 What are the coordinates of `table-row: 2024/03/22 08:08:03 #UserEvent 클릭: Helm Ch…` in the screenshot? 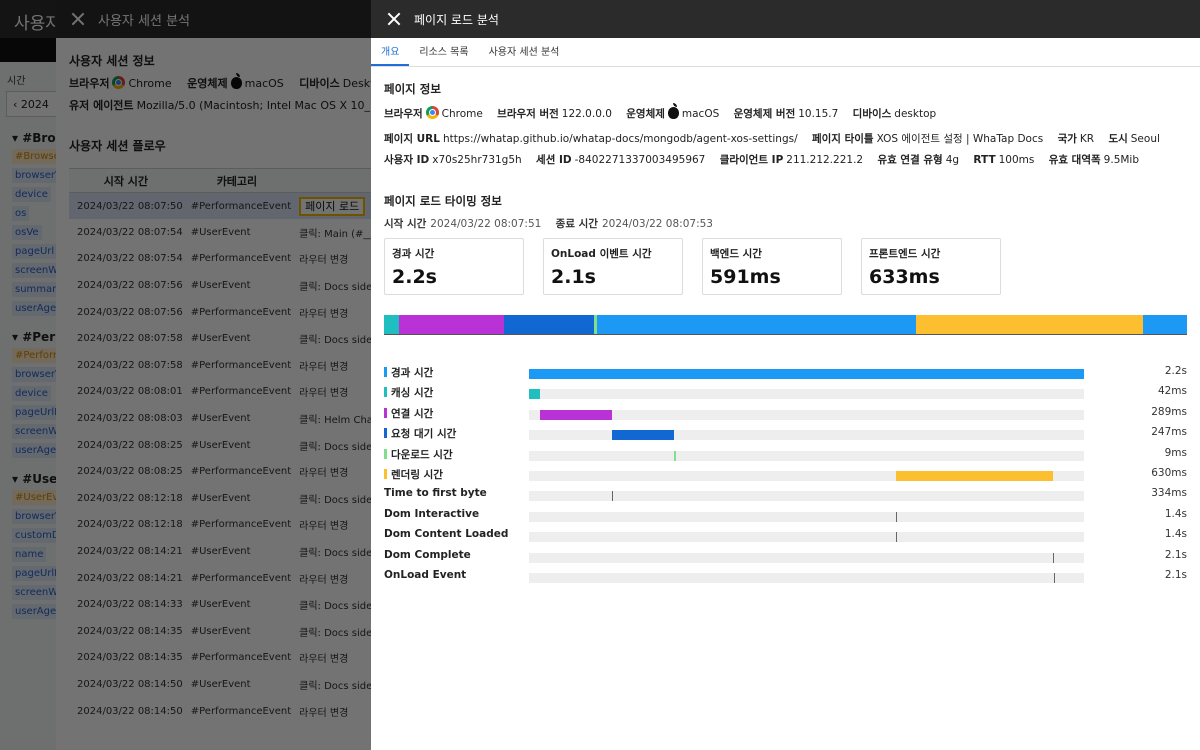 It's located at (220, 418).